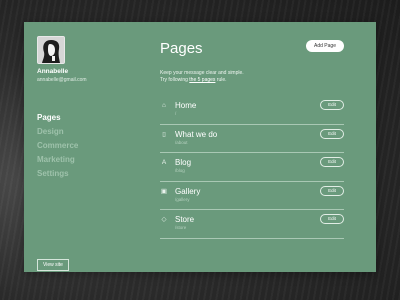 The width and height of the screenshot is (400, 300). What do you see at coordinates (196, 134) in the screenshot?
I see `page-name: What we do` at bounding box center [196, 134].